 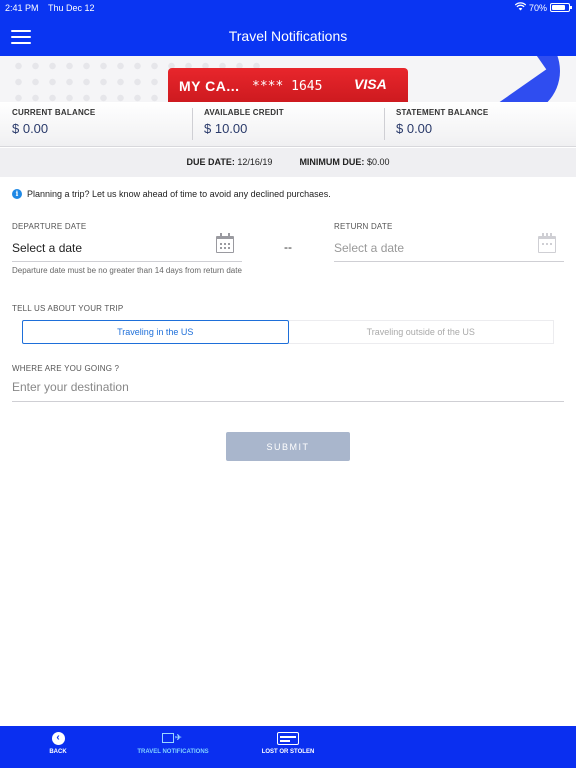 What do you see at coordinates (442, 112) in the screenshot?
I see `statement-balance-label: STATEMENT BALANCE` at bounding box center [442, 112].